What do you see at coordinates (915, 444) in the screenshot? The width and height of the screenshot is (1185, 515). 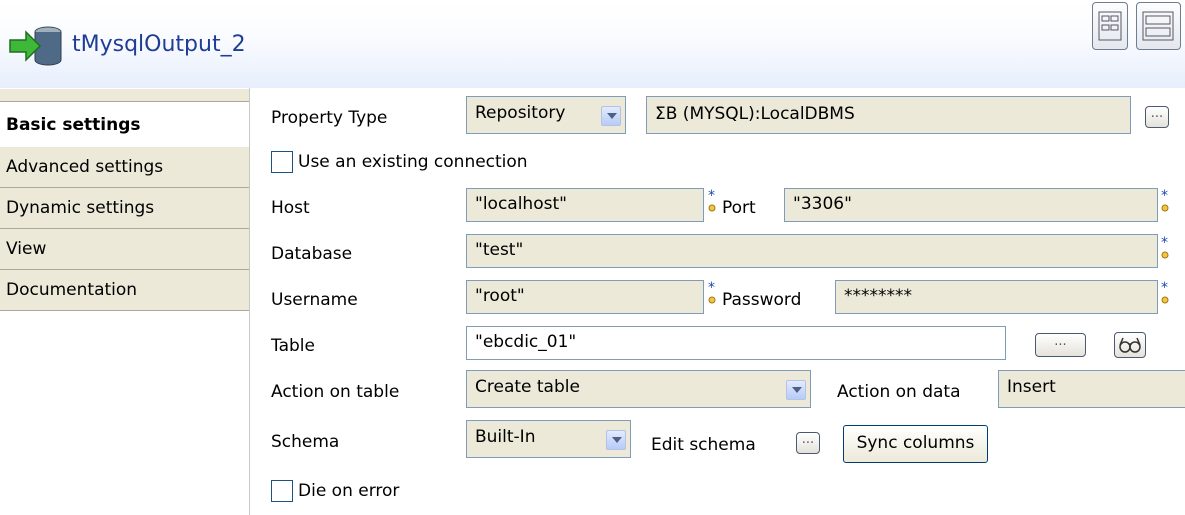 I see `sync-columns-button: Sync columns` at bounding box center [915, 444].